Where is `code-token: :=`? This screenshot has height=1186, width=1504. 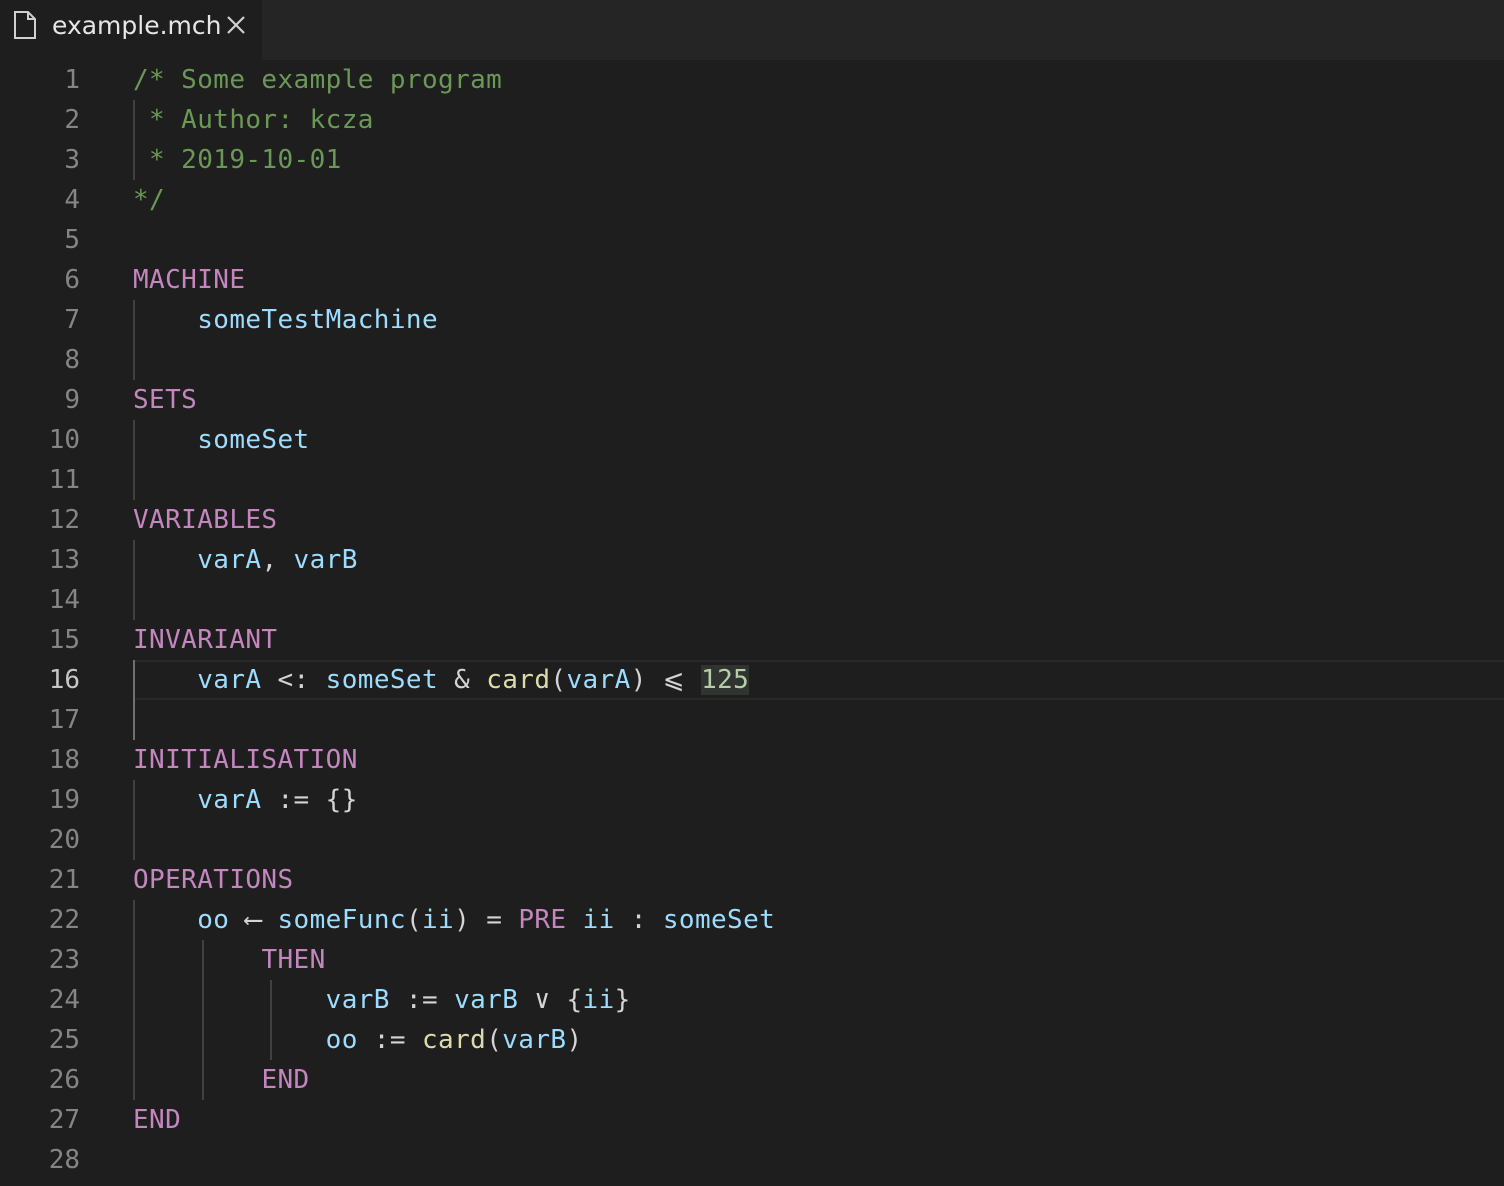
code-token: := is located at coordinates (389, 1040).